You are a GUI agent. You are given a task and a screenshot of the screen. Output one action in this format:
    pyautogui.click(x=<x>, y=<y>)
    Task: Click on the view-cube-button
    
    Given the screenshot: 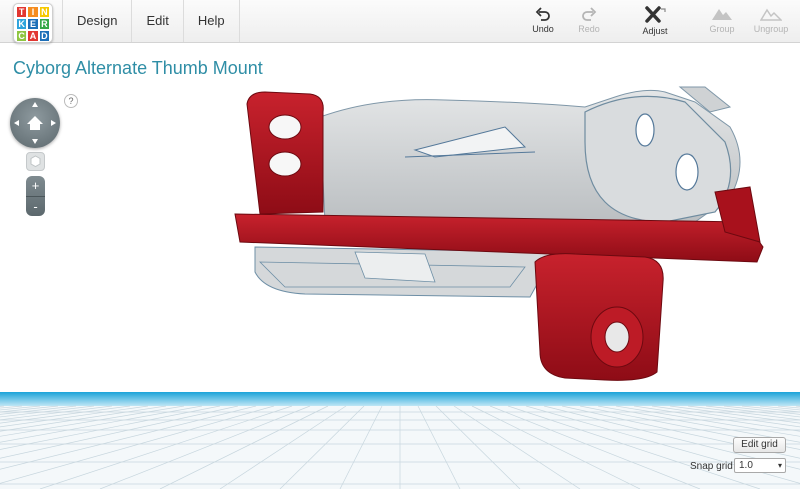 What is the action you would take?
    pyautogui.click(x=35, y=161)
    